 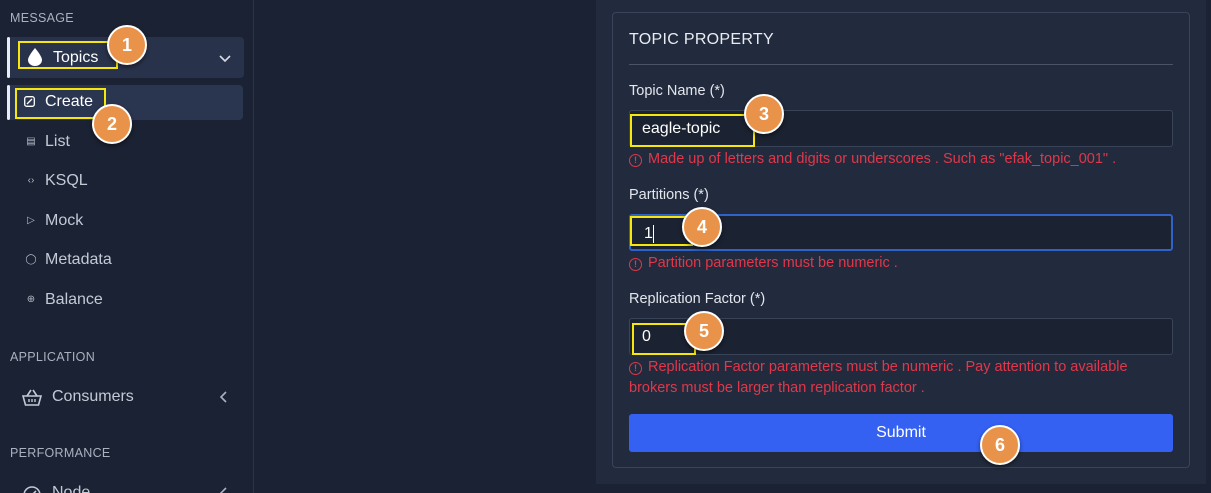 What do you see at coordinates (71, 488) in the screenshot?
I see `sidebar-item-node-label: Node` at bounding box center [71, 488].